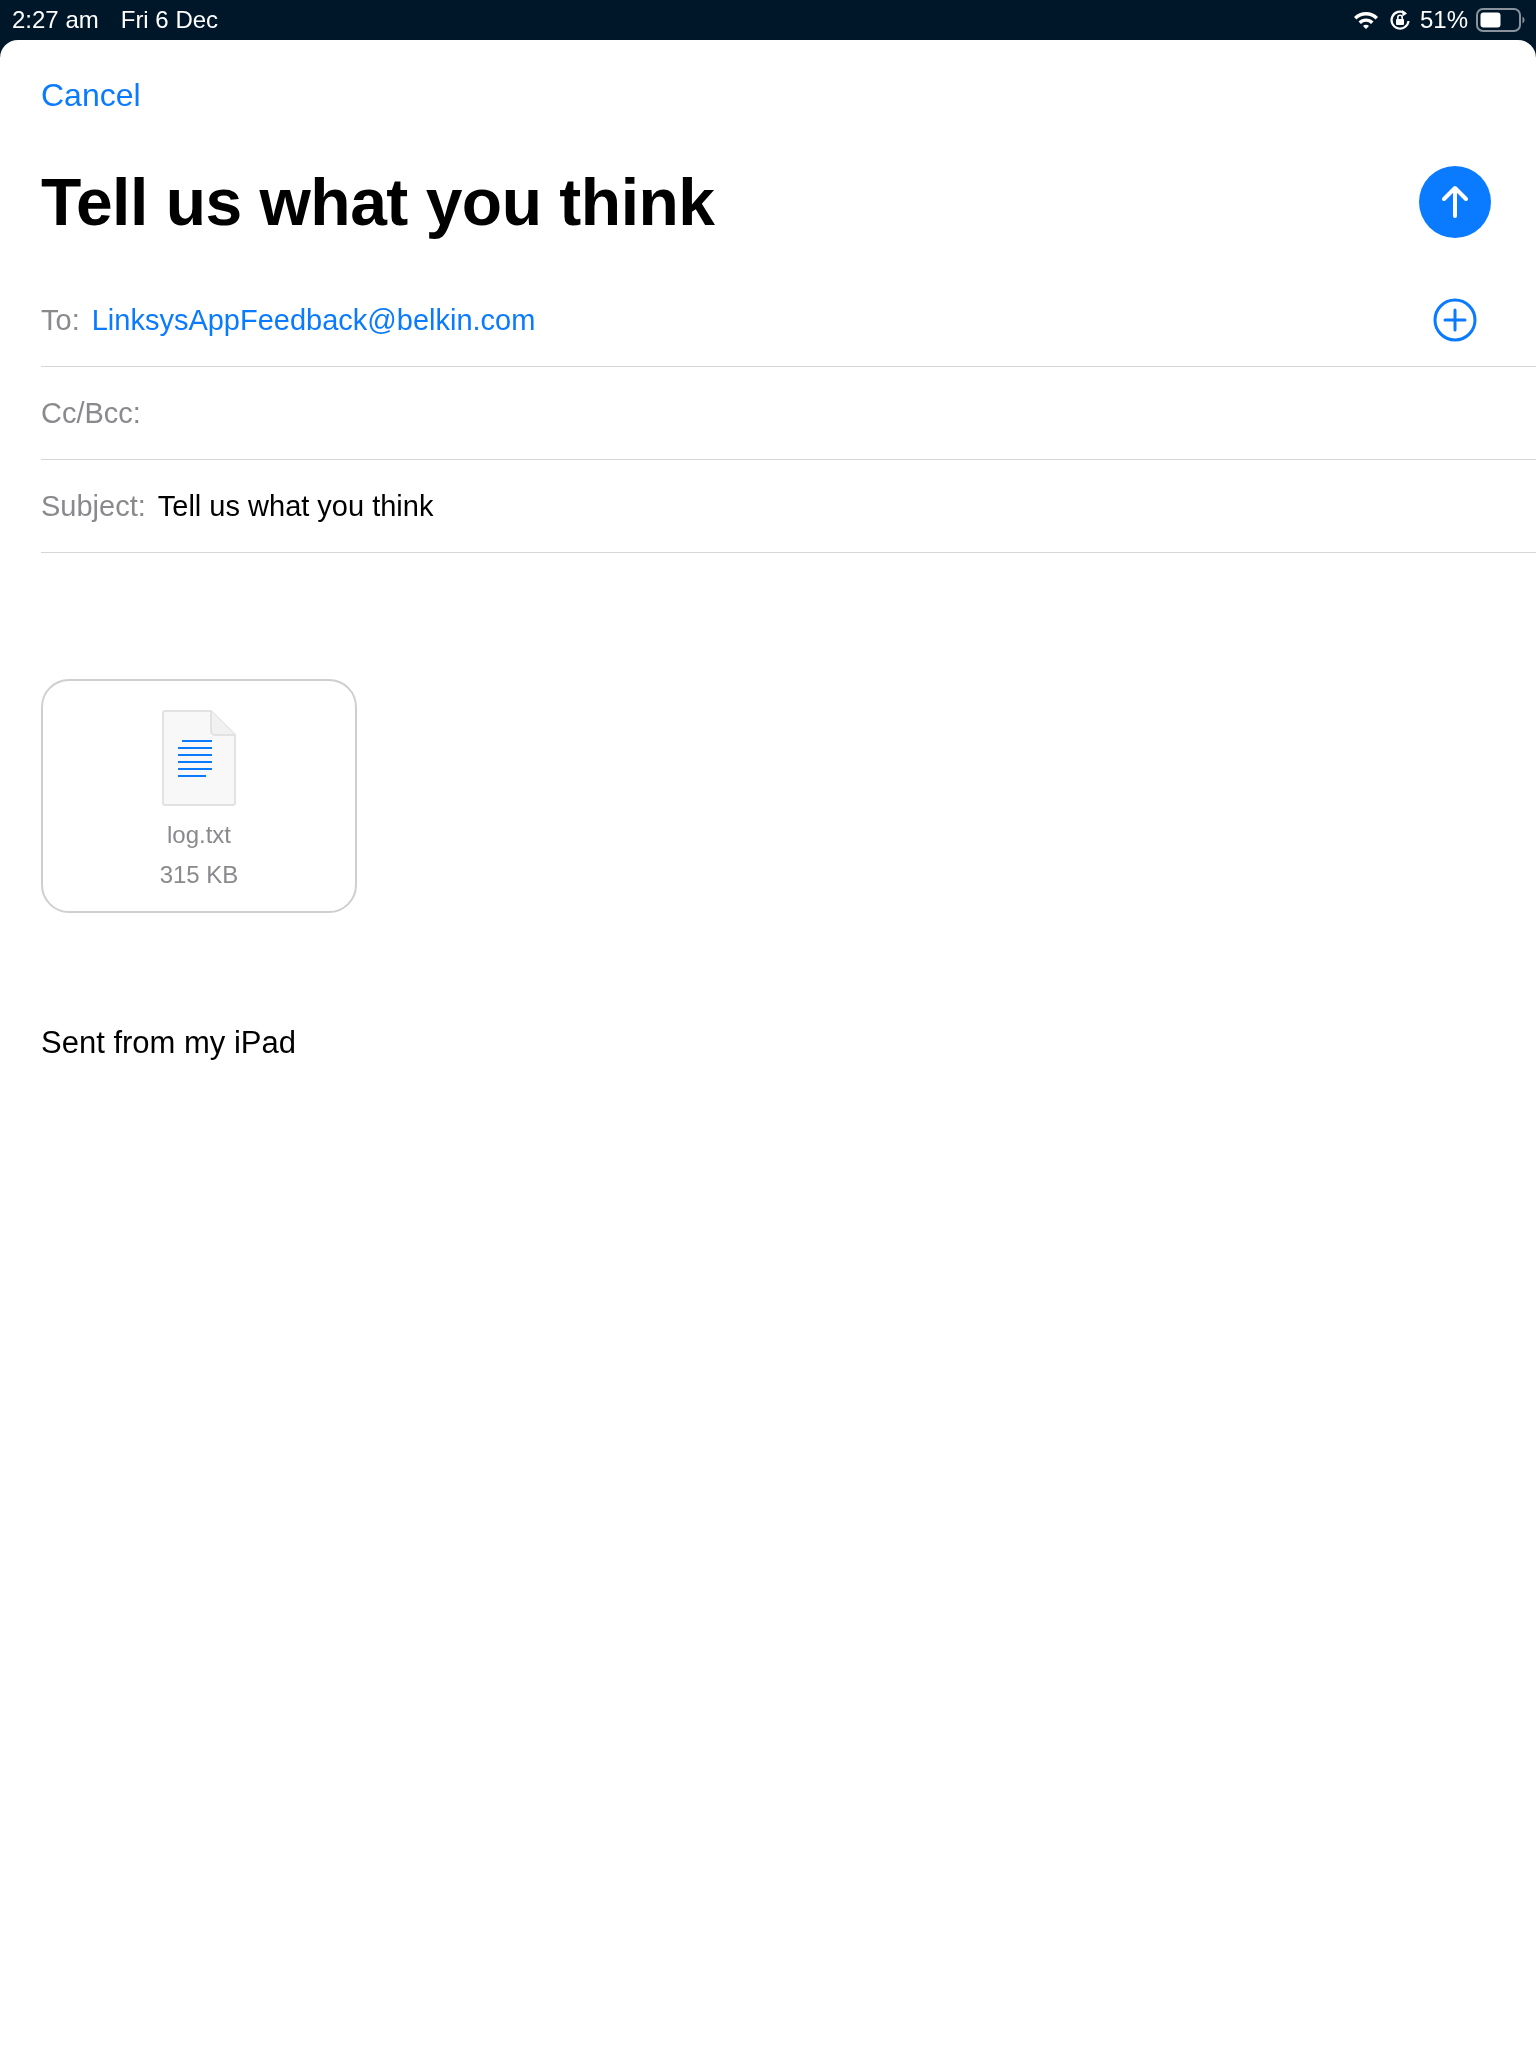 The height and width of the screenshot is (2048, 1536). I want to click on field-label: Subject:, so click(93, 506).